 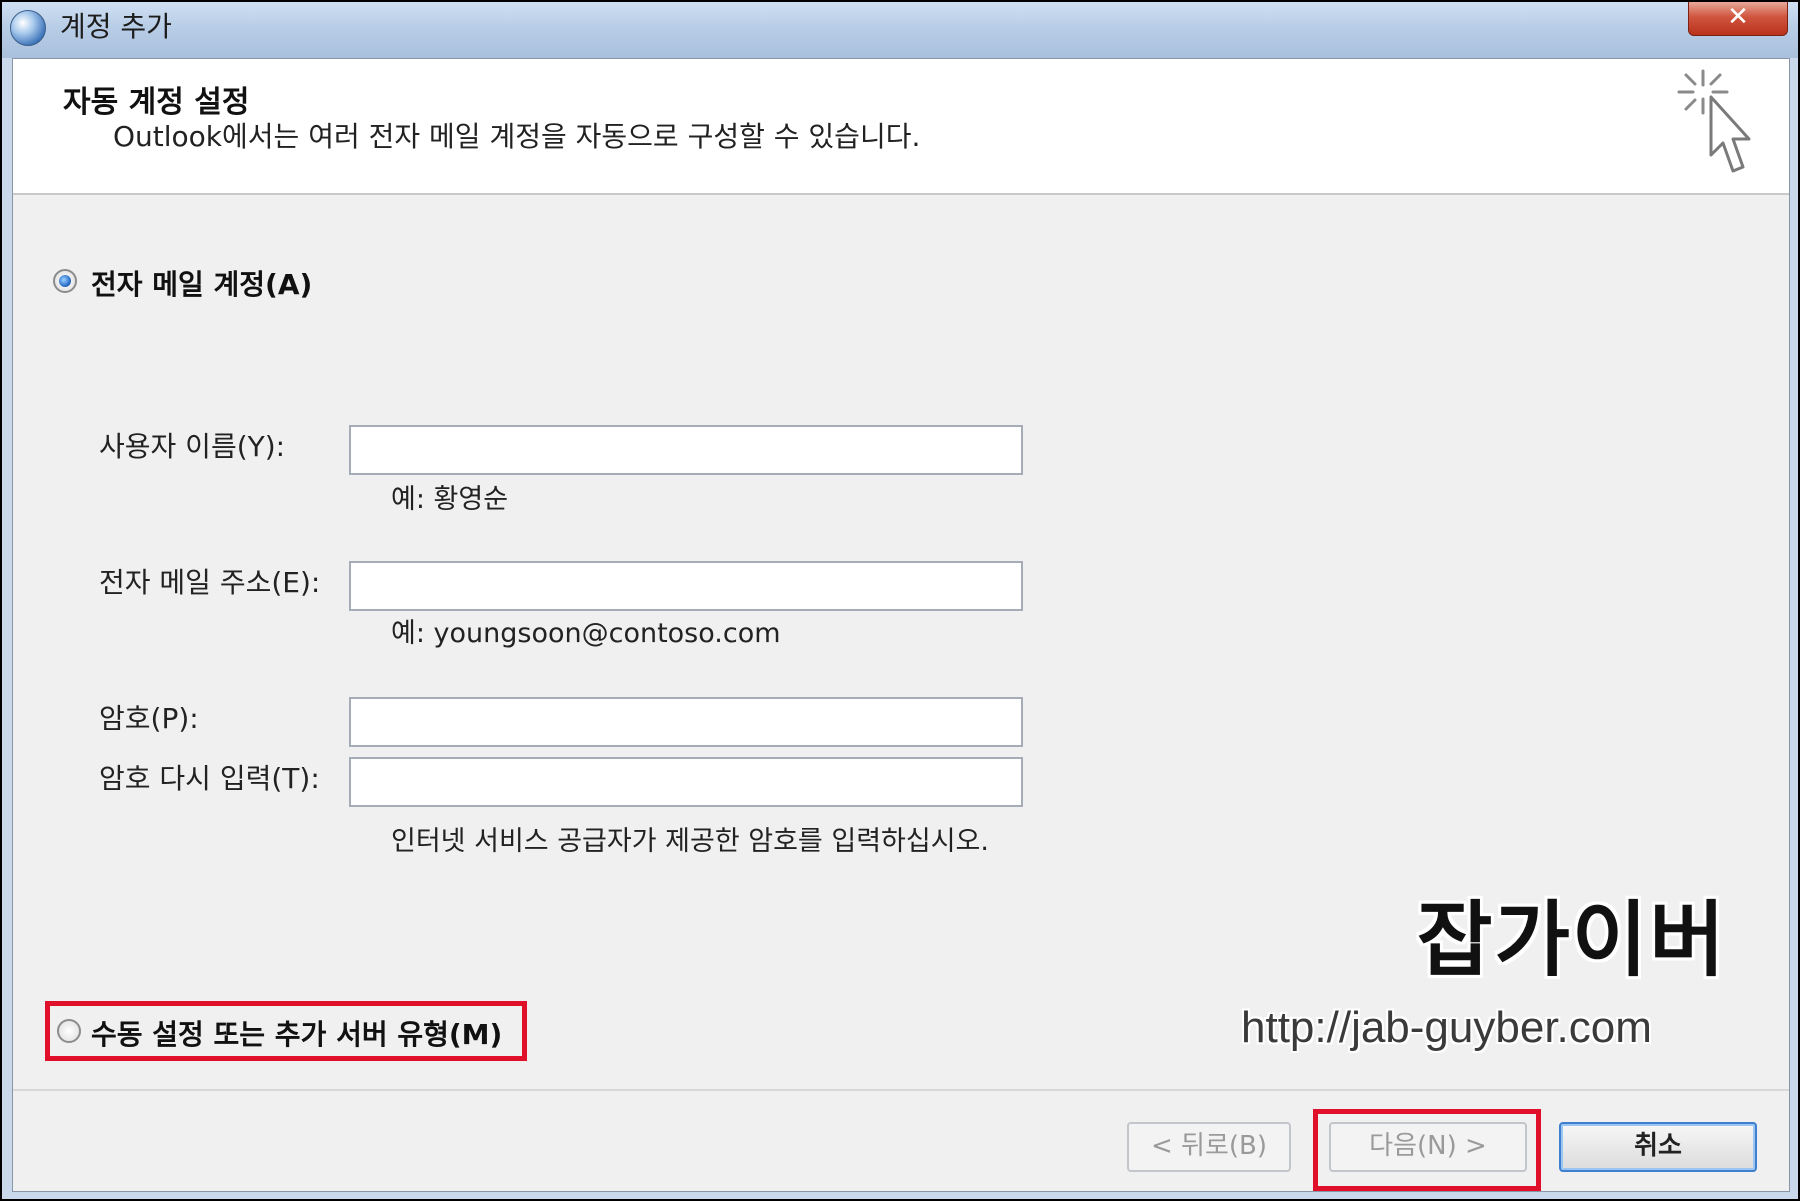 I want to click on window-title: 계정 추가, so click(x=116, y=26).